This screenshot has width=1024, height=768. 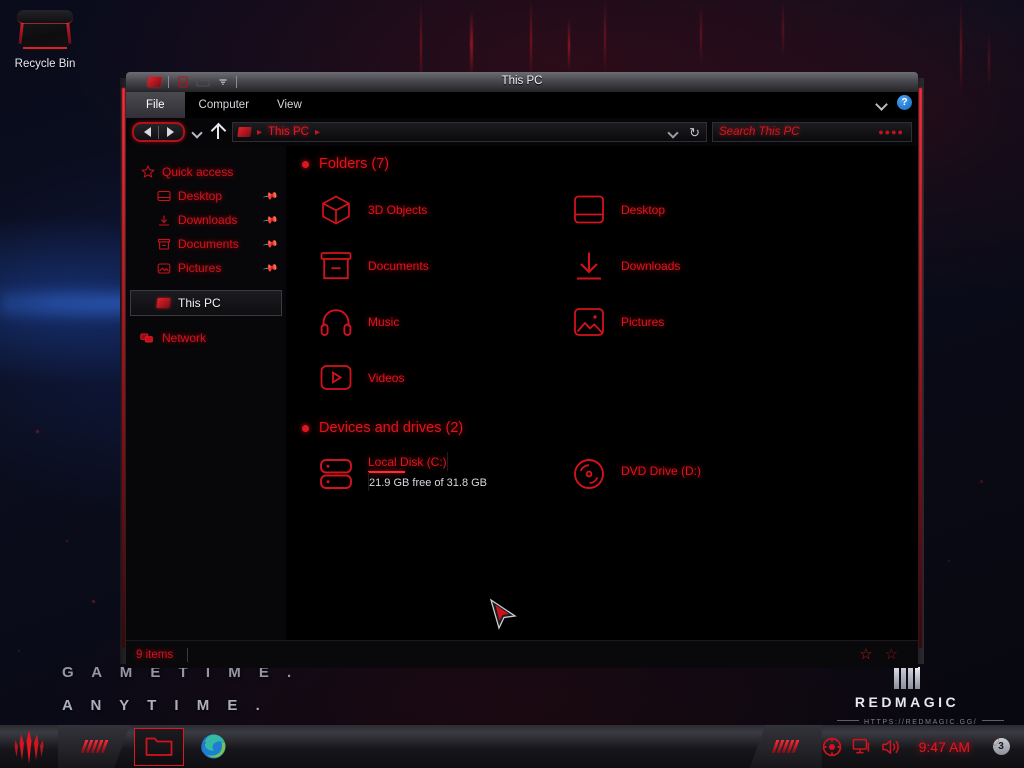 What do you see at coordinates (426, 322) in the screenshot?
I see `folder-item-music: Music` at bounding box center [426, 322].